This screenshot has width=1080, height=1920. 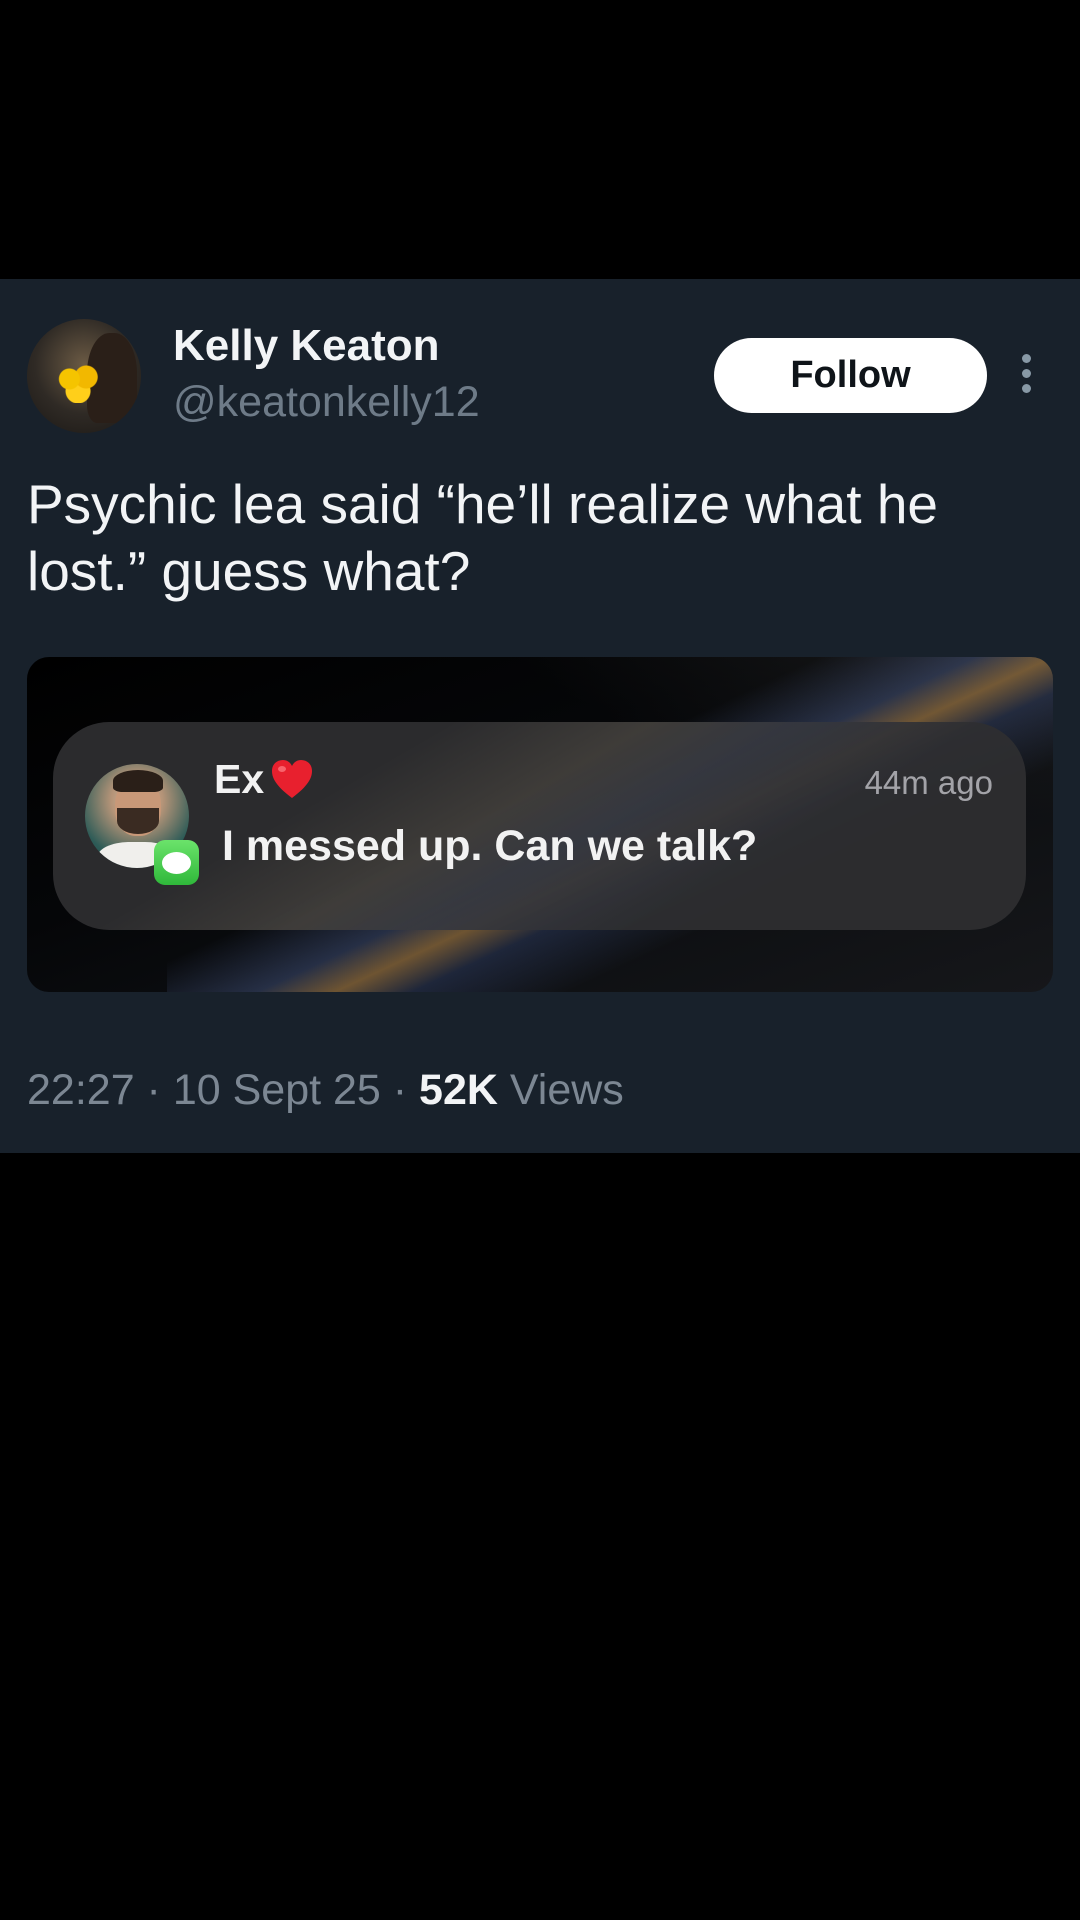 What do you see at coordinates (490, 846) in the screenshot?
I see `notification-message: I messed up. Can we talk?` at bounding box center [490, 846].